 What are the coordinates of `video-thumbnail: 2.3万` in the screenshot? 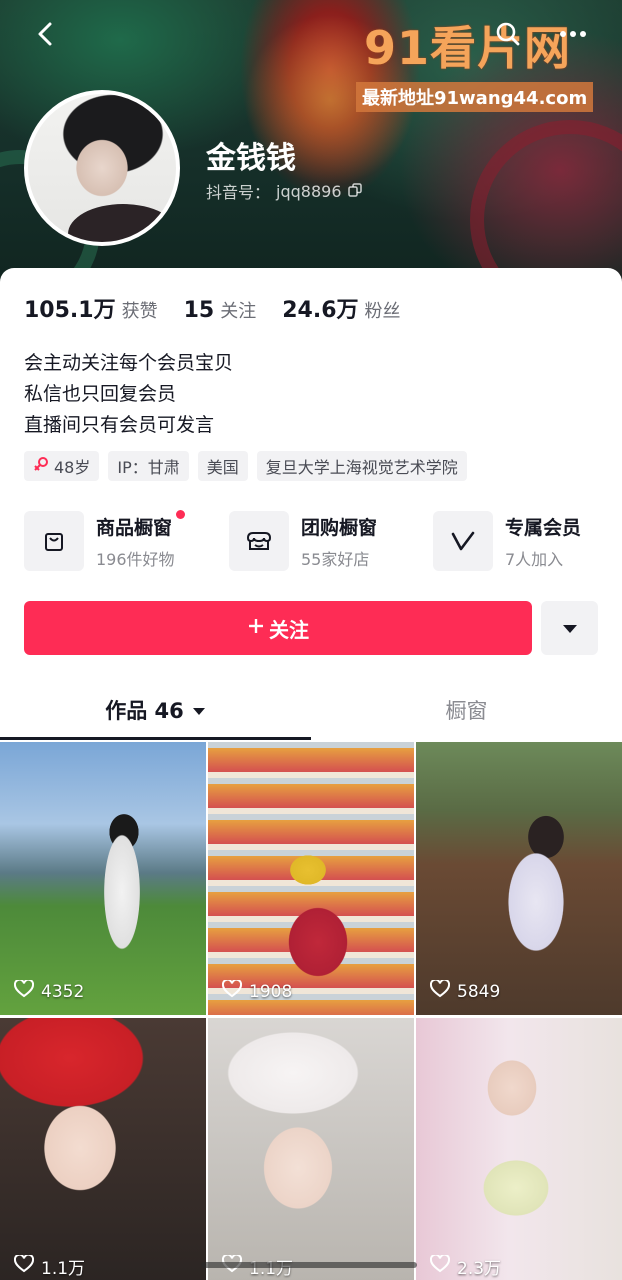 It's located at (519, 1149).